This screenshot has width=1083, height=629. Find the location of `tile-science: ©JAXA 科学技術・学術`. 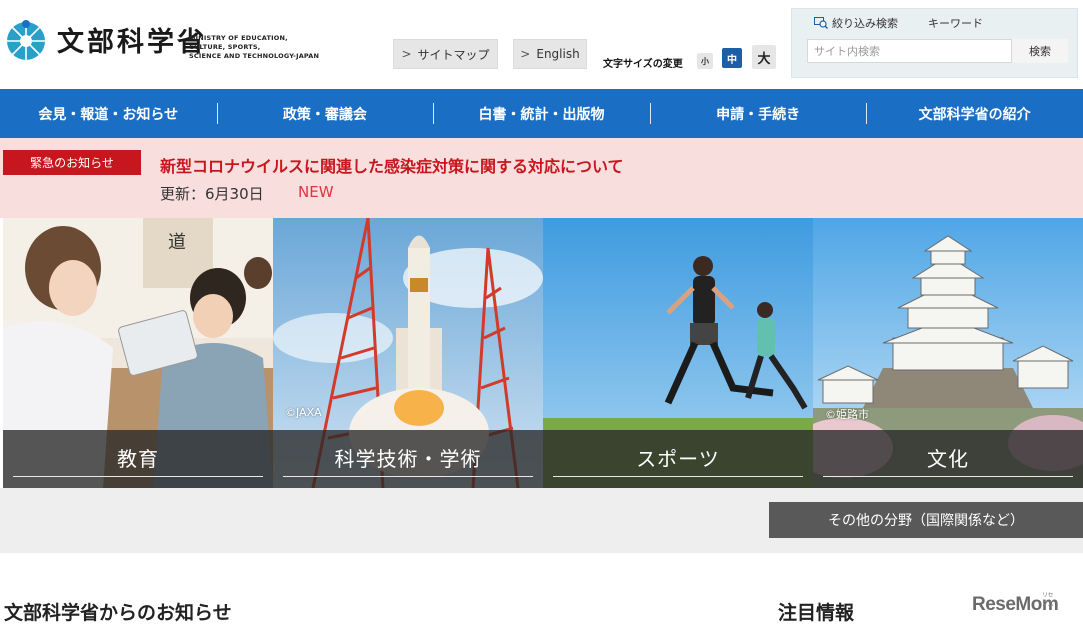

tile-science: ©JAXA 科学技術・学術 is located at coordinates (408, 353).